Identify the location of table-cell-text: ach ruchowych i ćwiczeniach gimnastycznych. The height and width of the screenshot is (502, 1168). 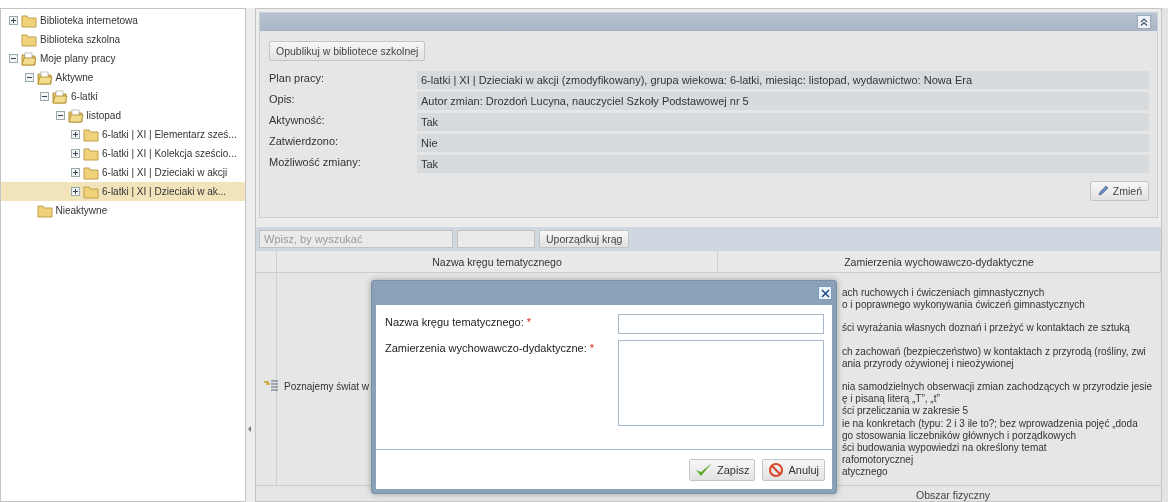
(943, 293).